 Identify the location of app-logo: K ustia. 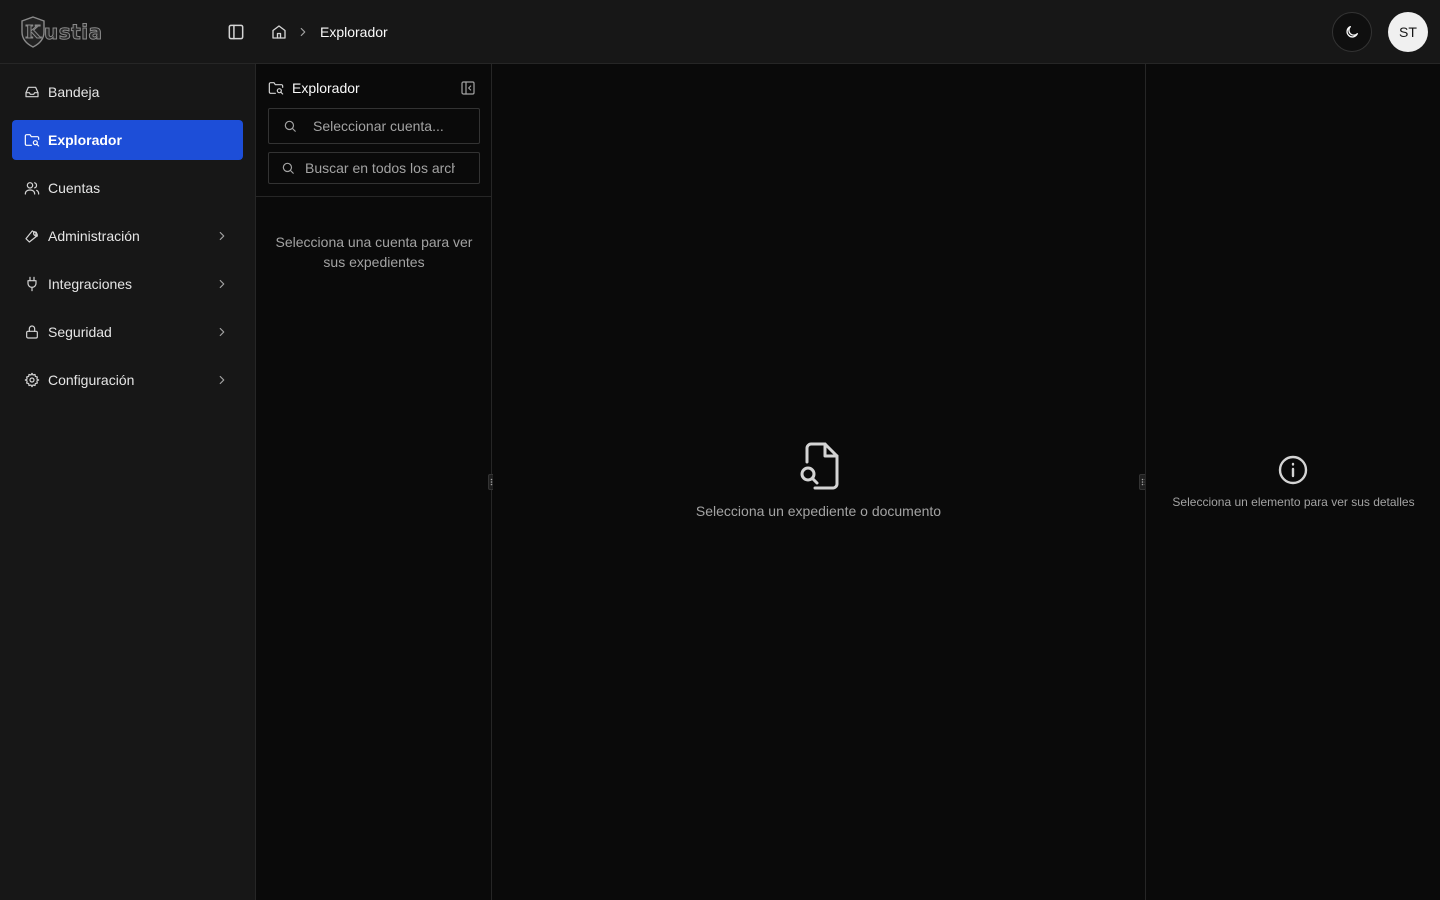
(62, 32).